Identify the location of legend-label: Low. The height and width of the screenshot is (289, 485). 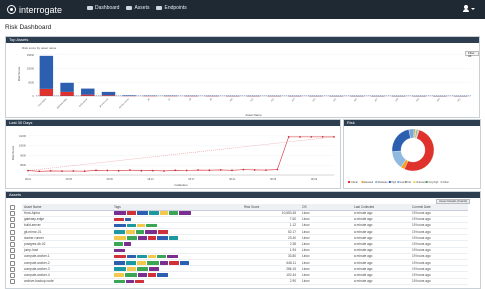
(402, 183).